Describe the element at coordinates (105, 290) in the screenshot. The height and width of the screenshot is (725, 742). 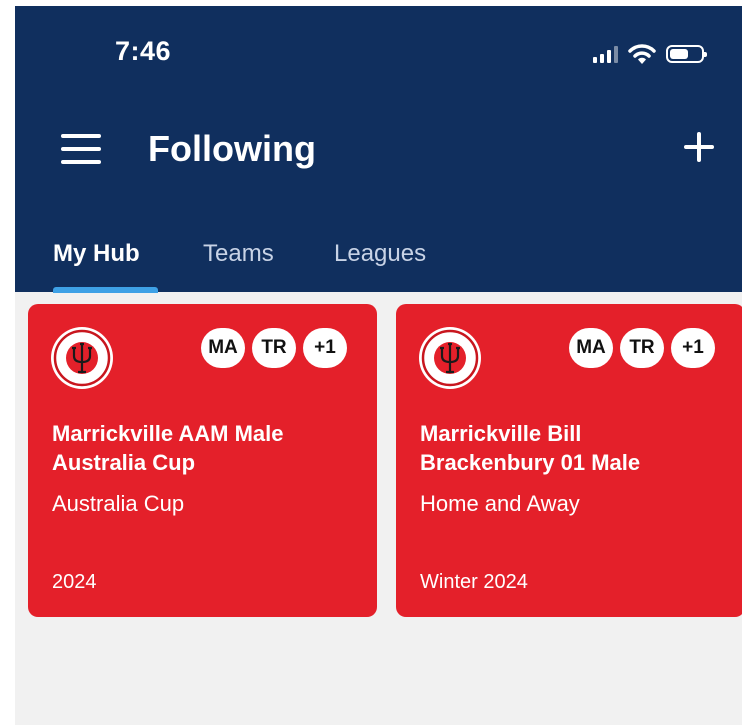
I see `active-tab-indicator` at that location.